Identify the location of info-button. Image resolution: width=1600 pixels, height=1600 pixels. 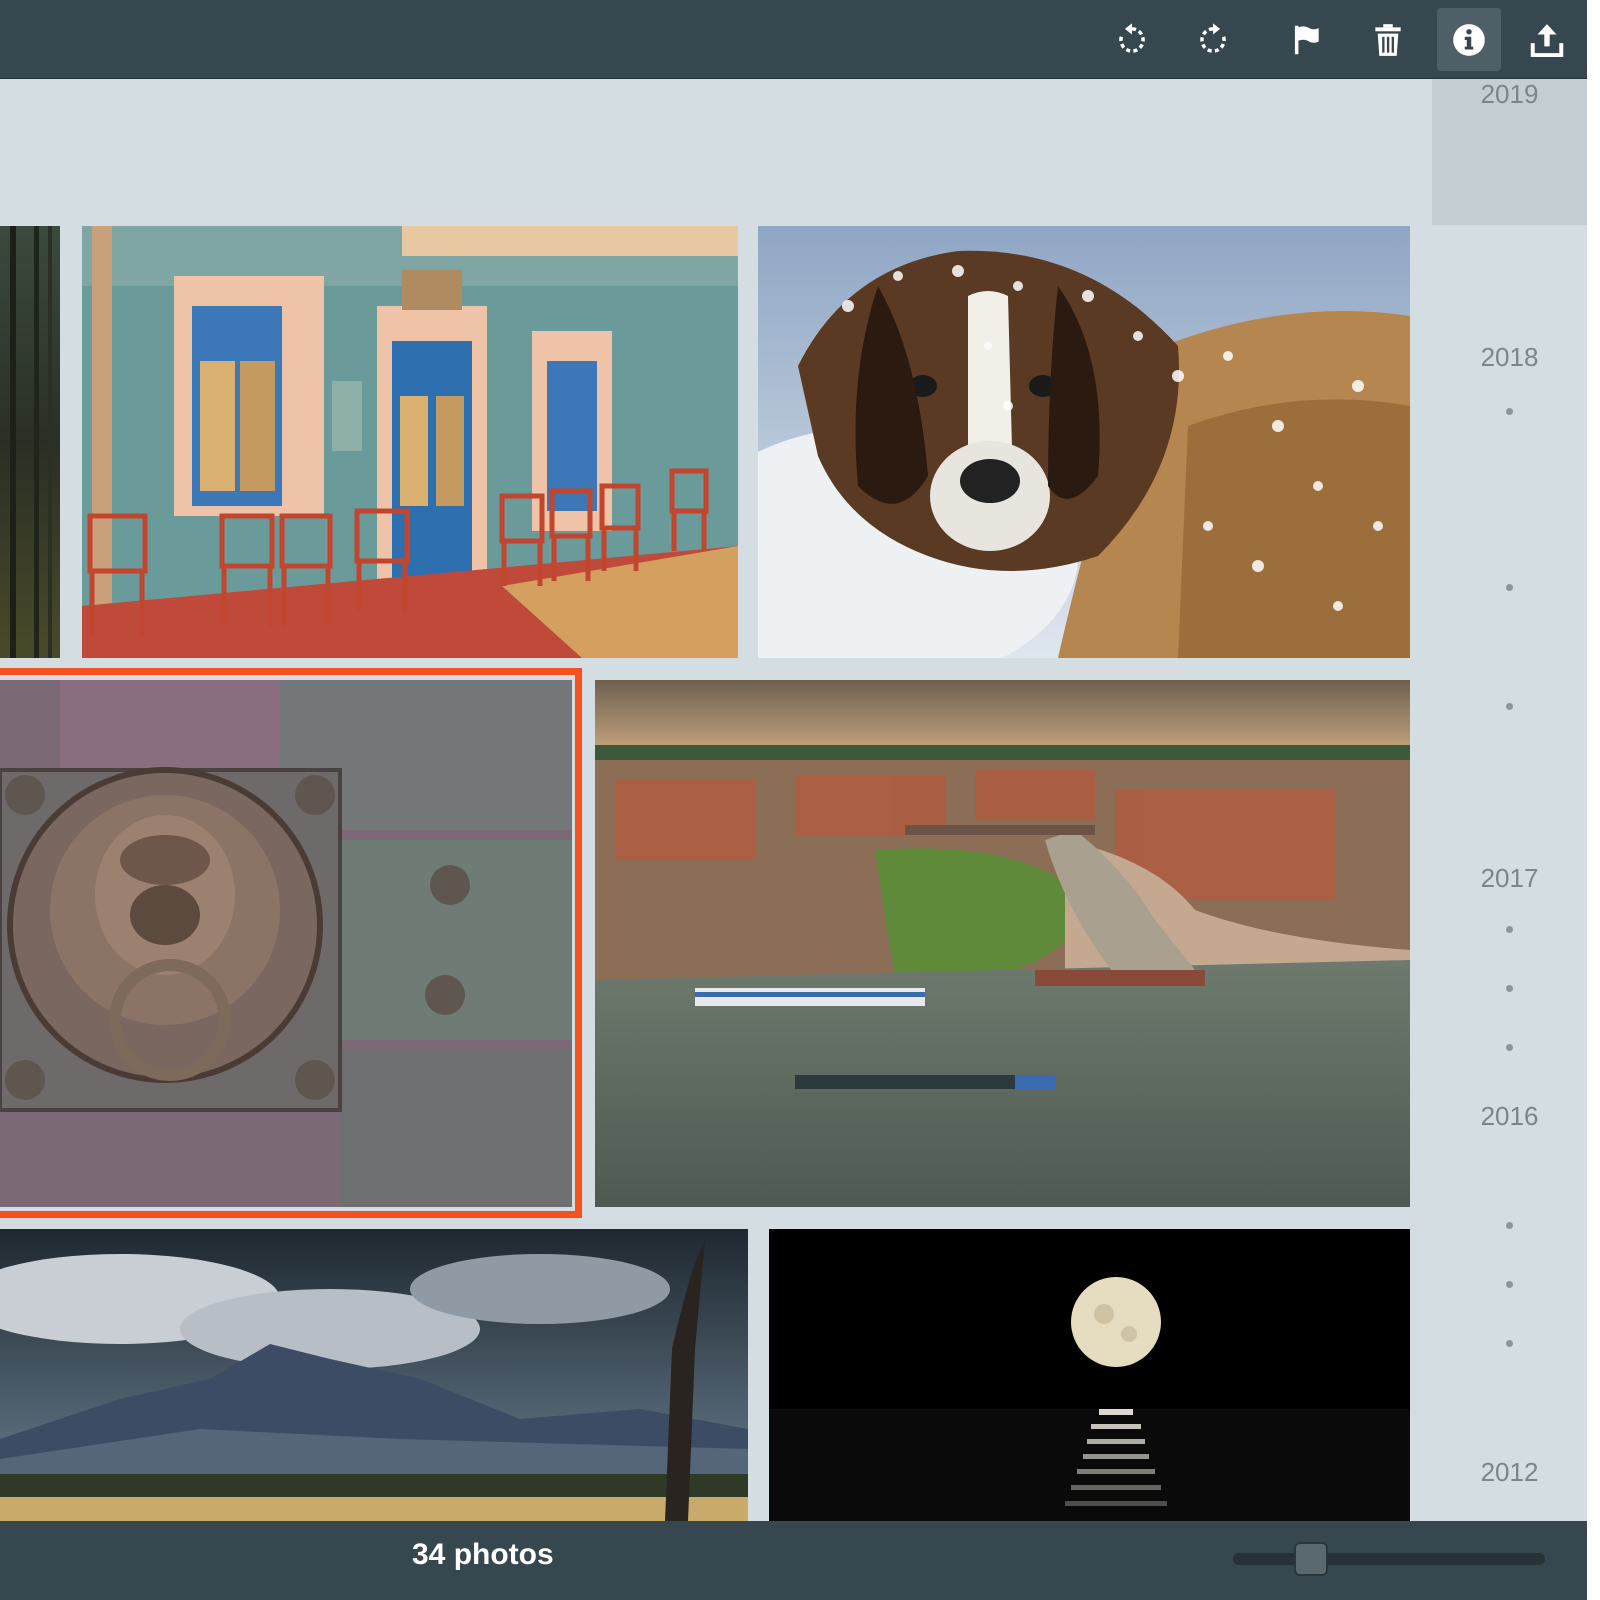
(1469, 39).